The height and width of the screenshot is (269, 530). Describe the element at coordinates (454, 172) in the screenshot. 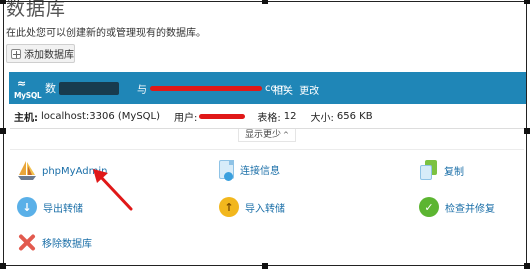

I see `copy-label: 复制` at that location.